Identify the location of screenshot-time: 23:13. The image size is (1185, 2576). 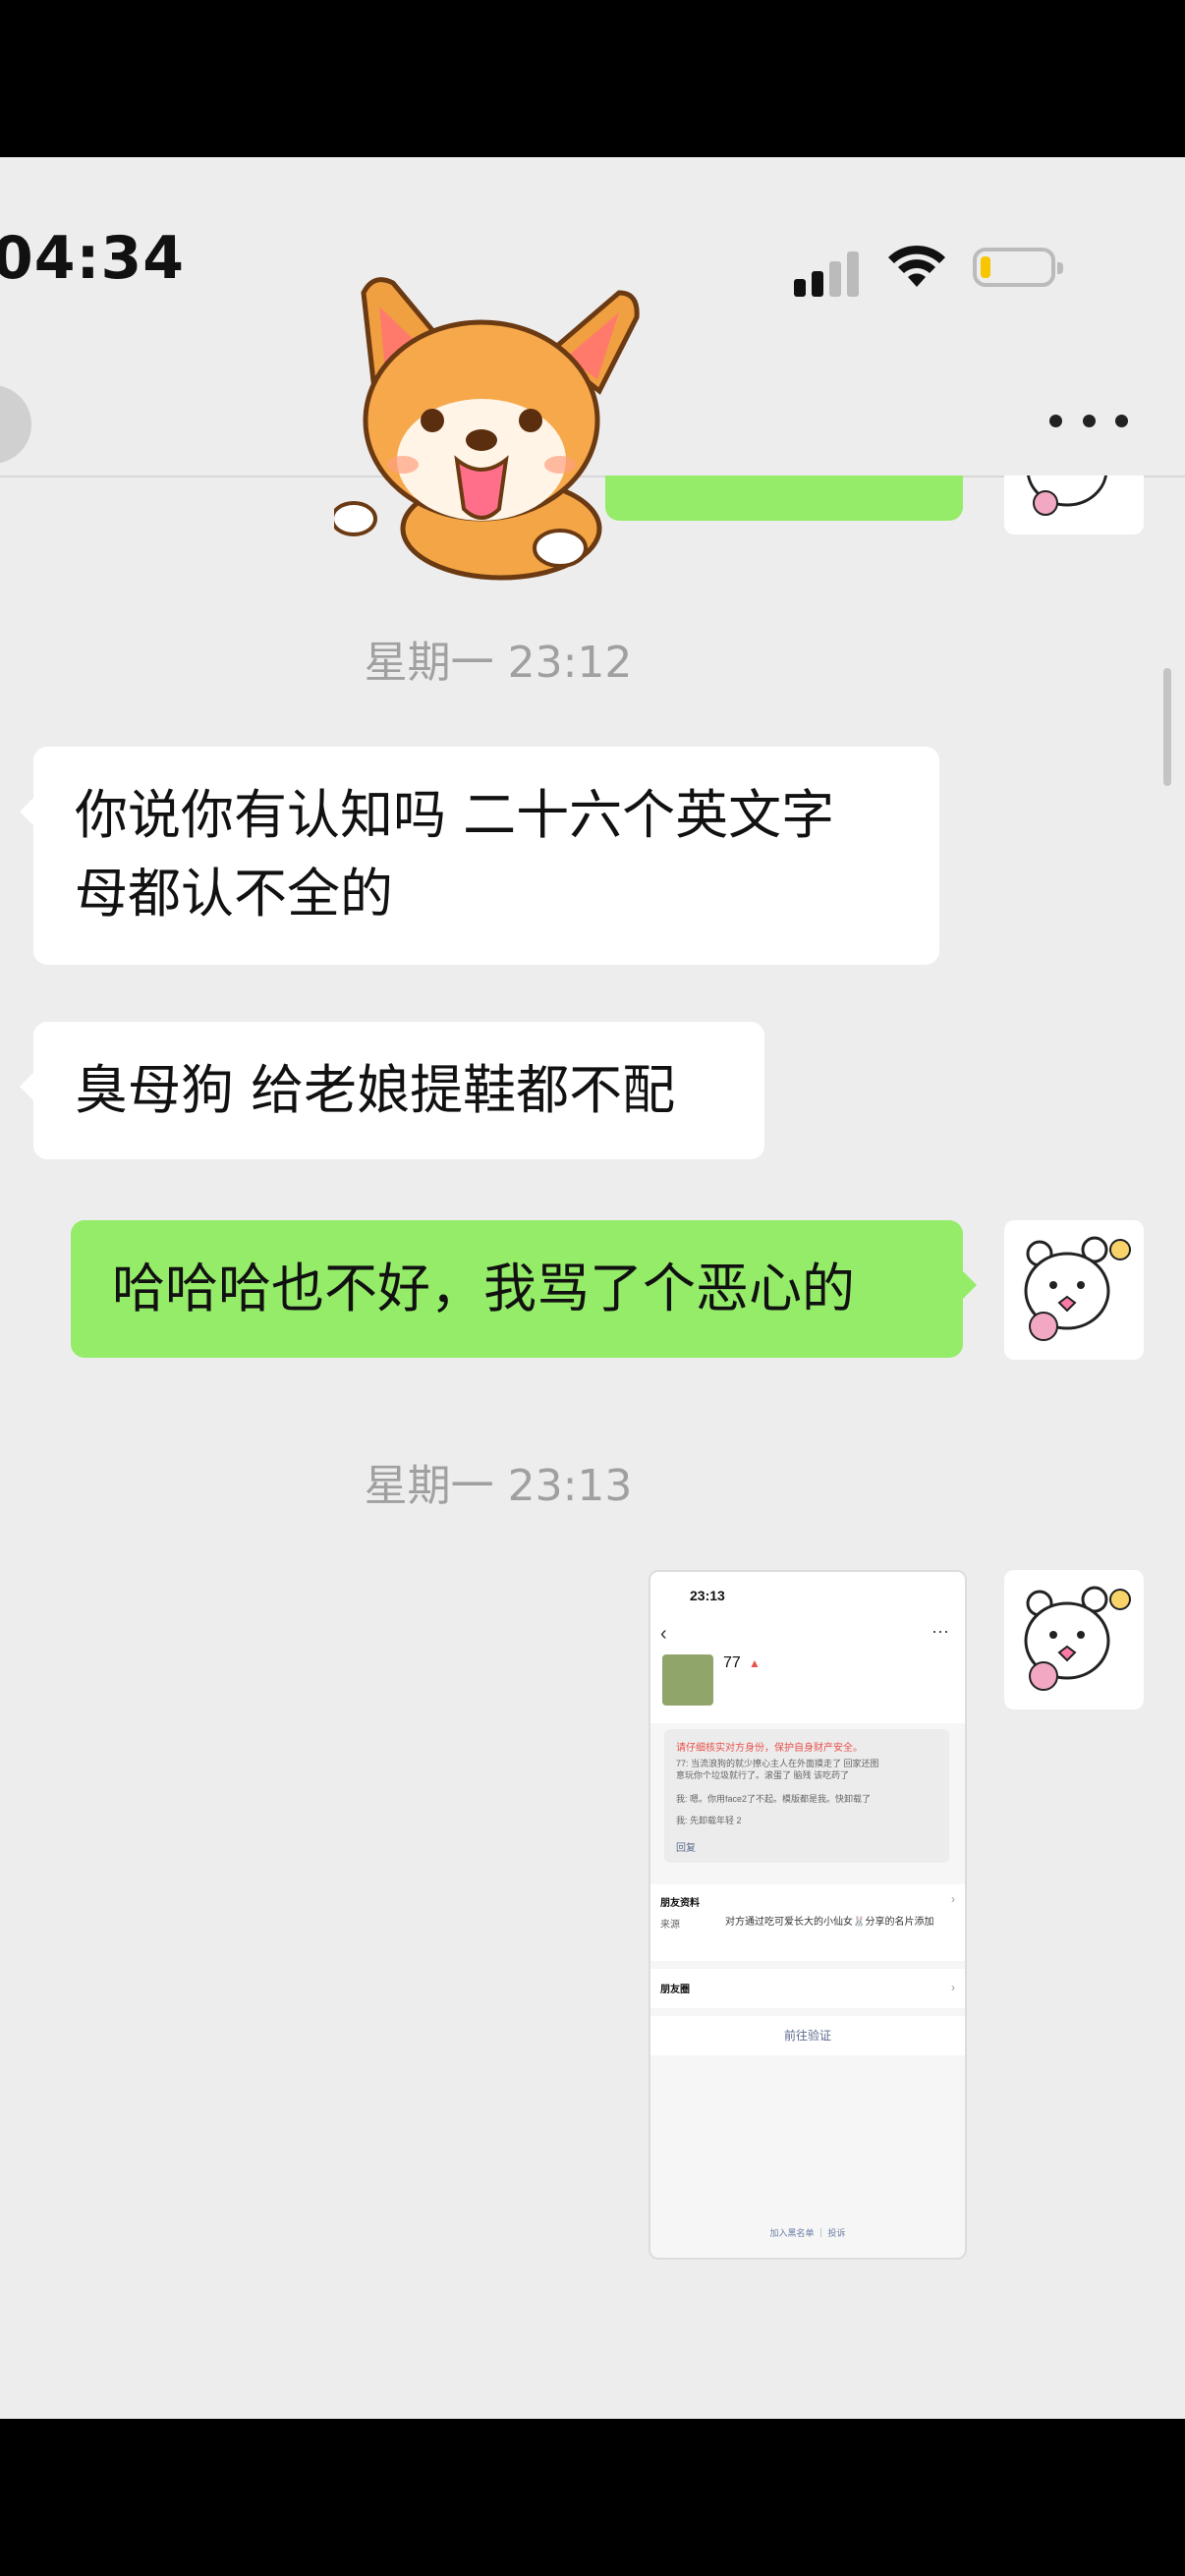
(708, 1595).